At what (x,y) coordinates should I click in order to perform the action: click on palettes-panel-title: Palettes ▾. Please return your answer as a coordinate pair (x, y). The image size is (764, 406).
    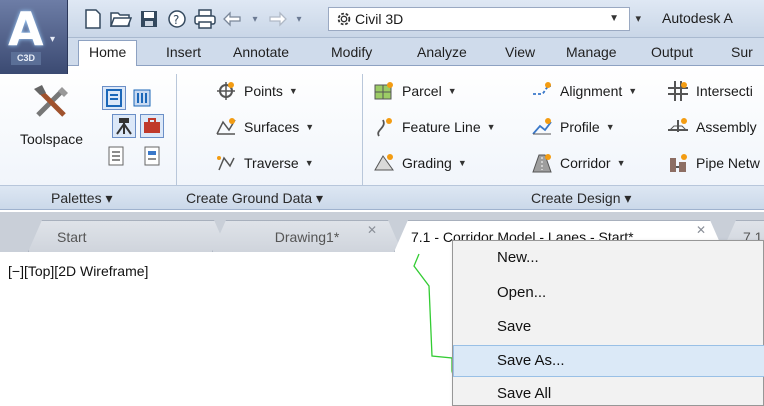
    Looking at the image, I should click on (82, 198).